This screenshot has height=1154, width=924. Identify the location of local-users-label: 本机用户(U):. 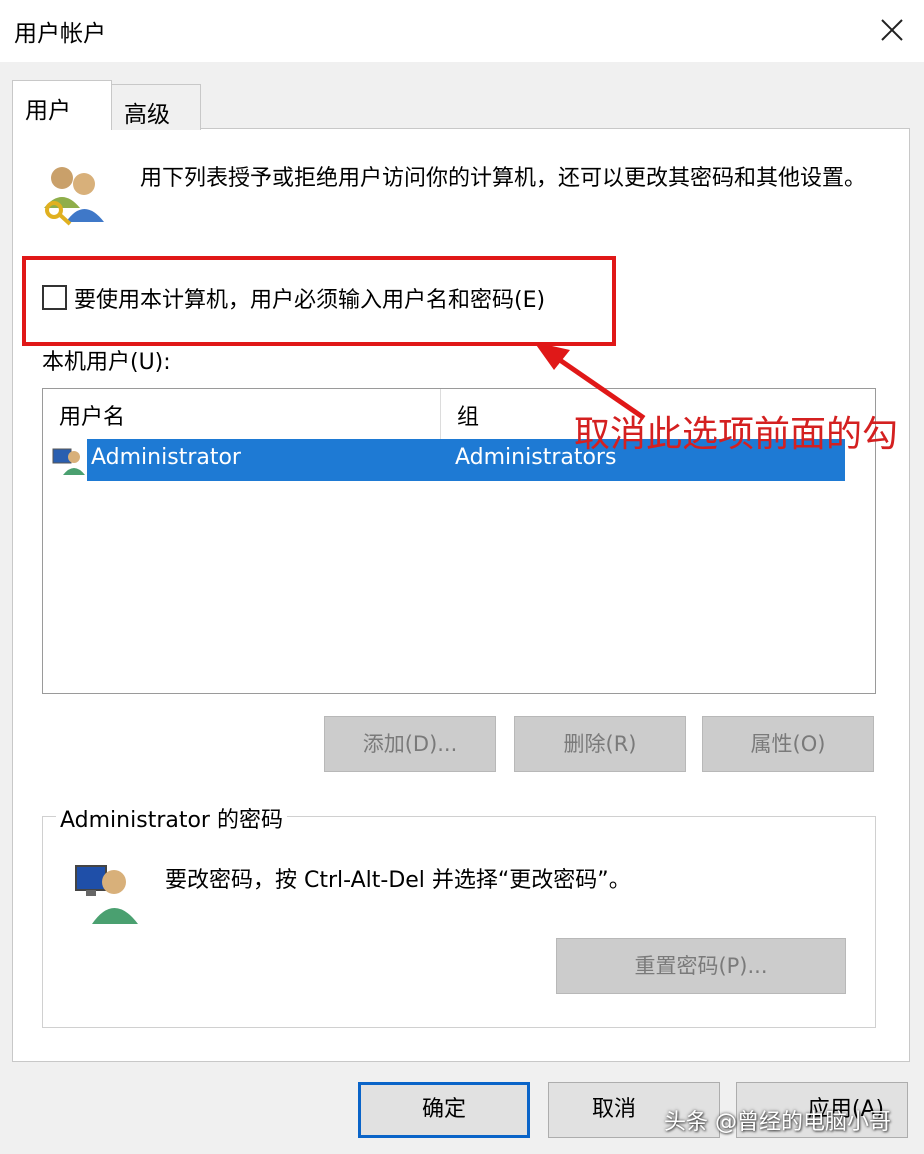
(106, 362).